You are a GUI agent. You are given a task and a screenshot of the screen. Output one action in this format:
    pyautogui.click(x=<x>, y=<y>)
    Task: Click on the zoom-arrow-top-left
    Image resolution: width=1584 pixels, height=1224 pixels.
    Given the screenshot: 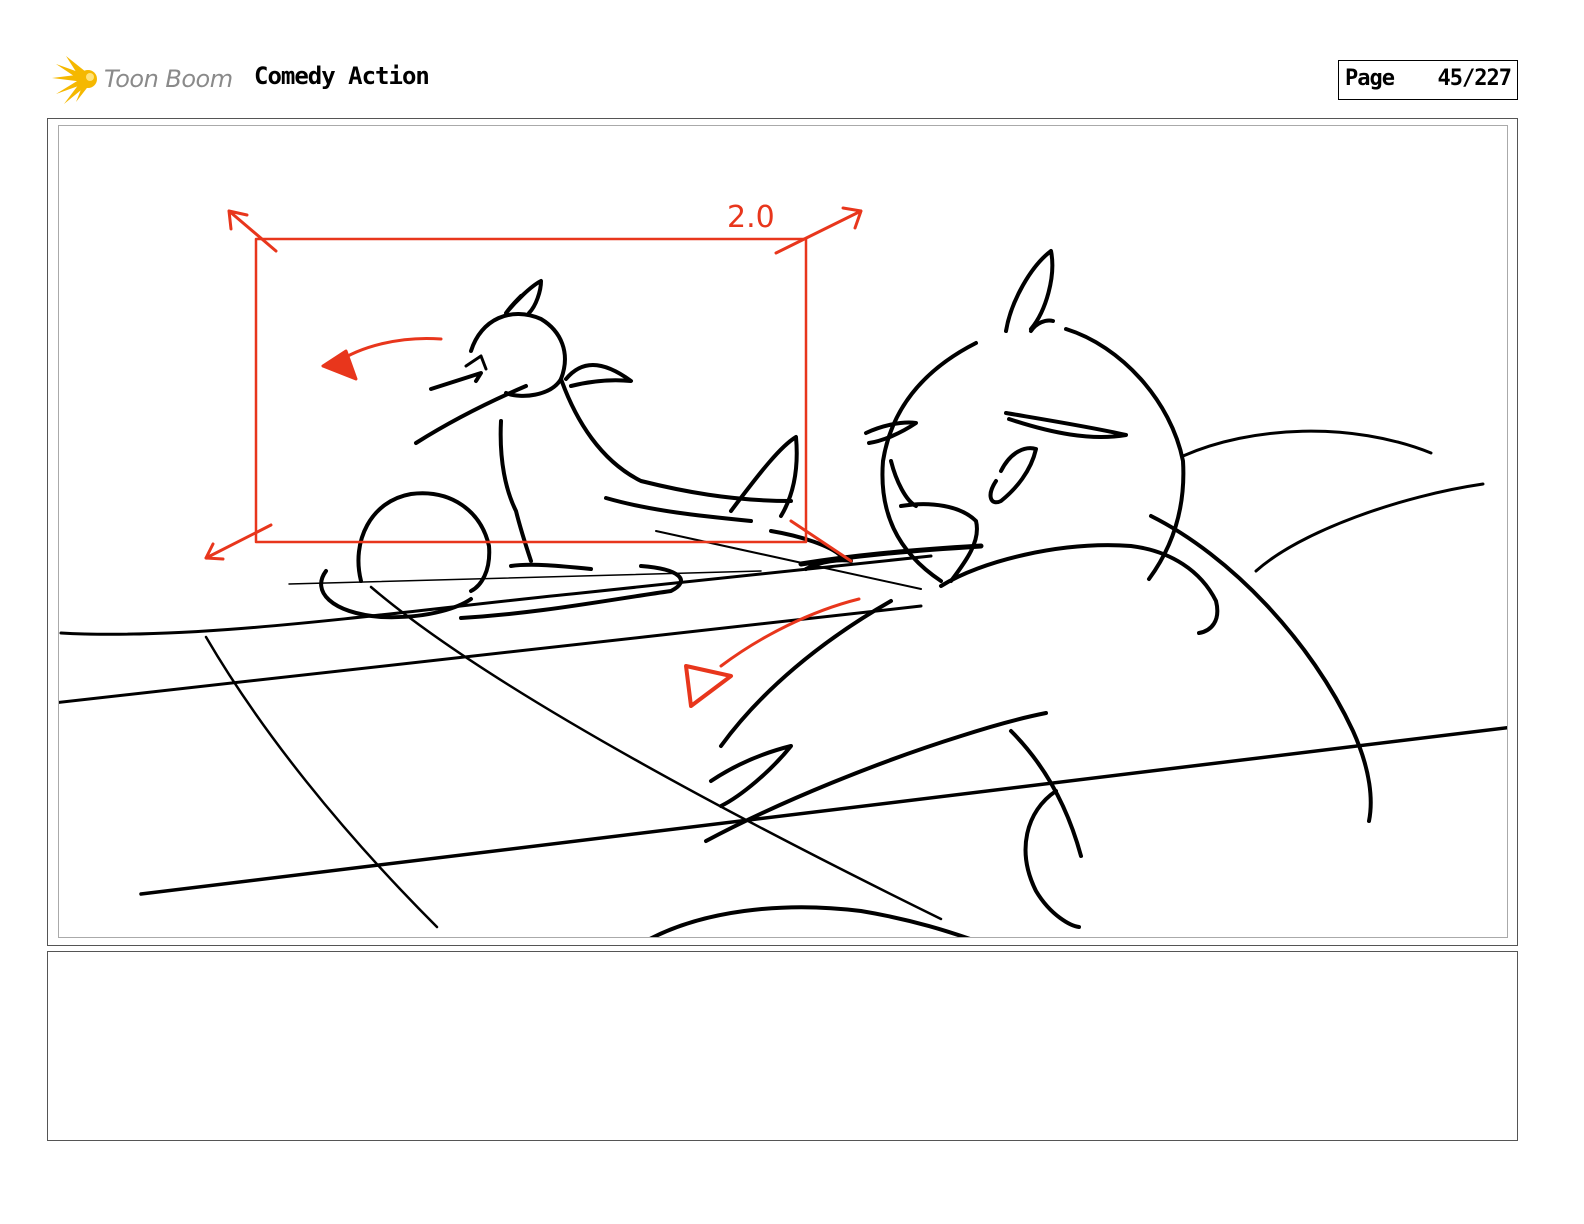 What is the action you would take?
    pyautogui.click(x=252, y=231)
    